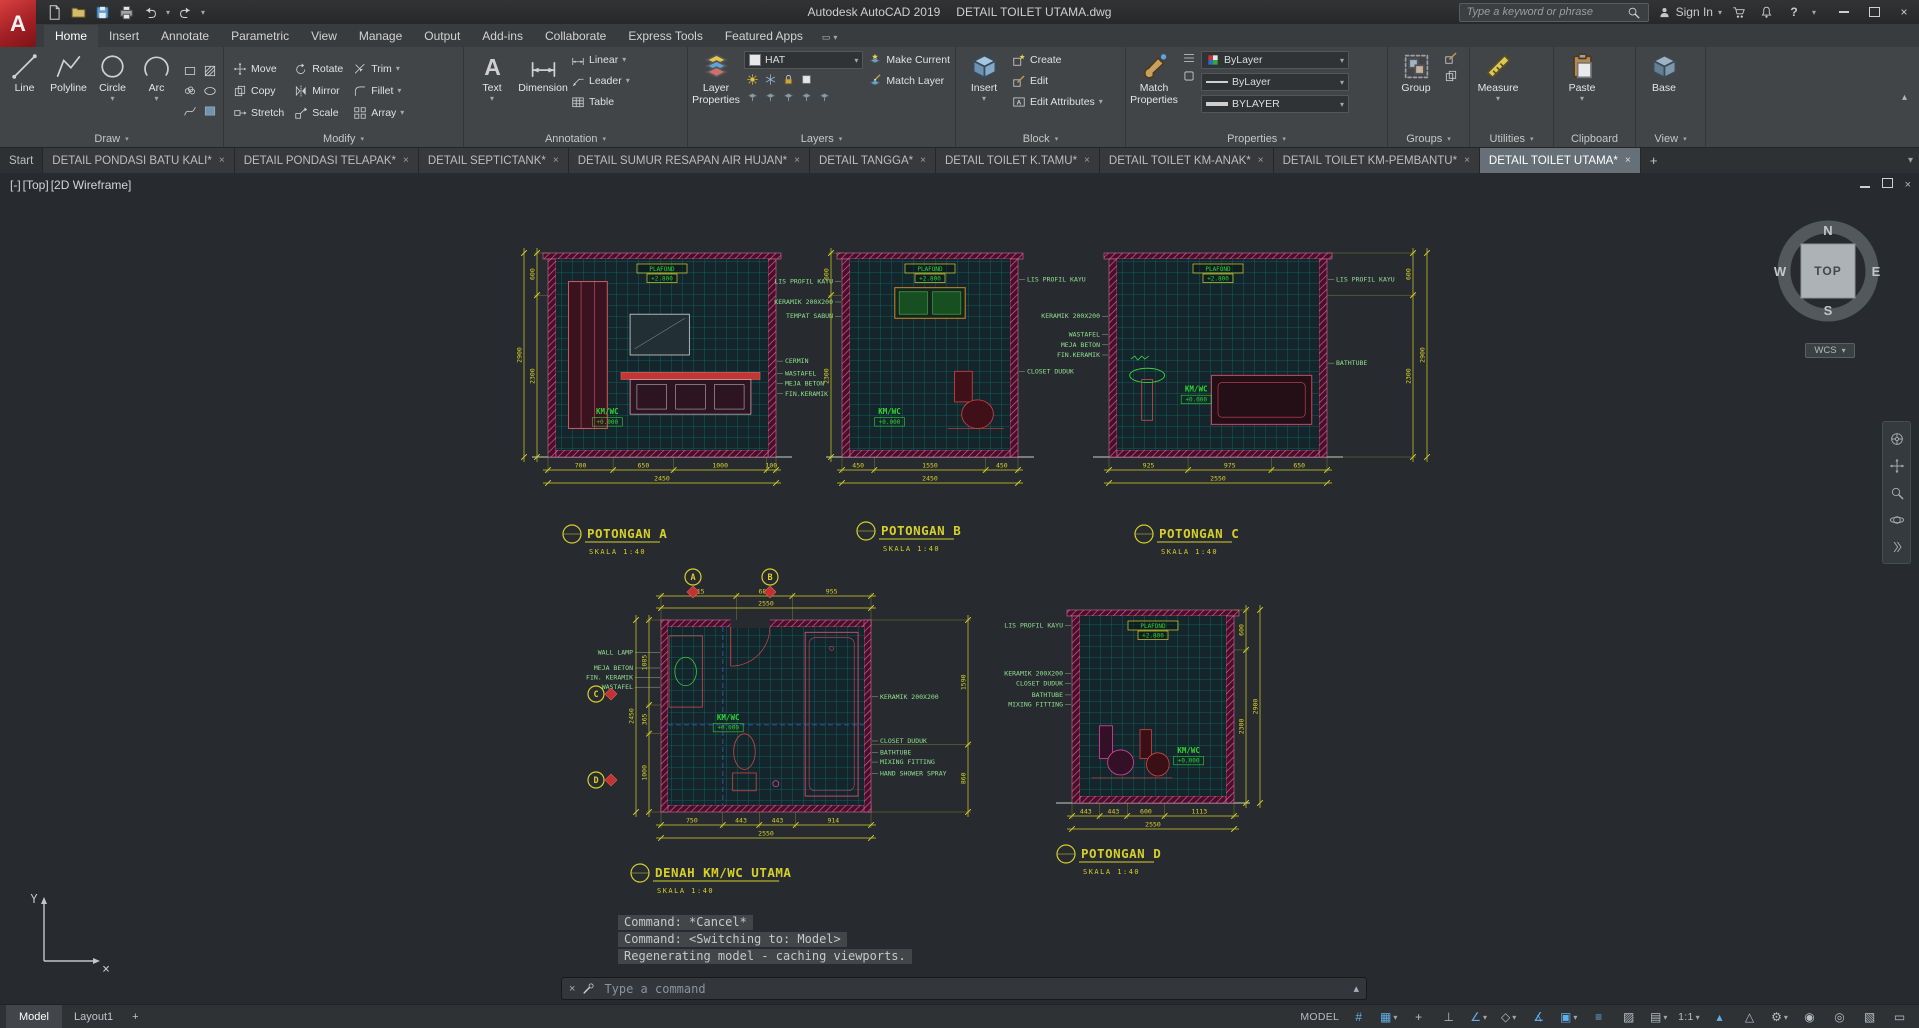 Image resolution: width=1919 pixels, height=1028 pixels. What do you see at coordinates (974, 988) in the screenshot?
I see `command-input` at bounding box center [974, 988].